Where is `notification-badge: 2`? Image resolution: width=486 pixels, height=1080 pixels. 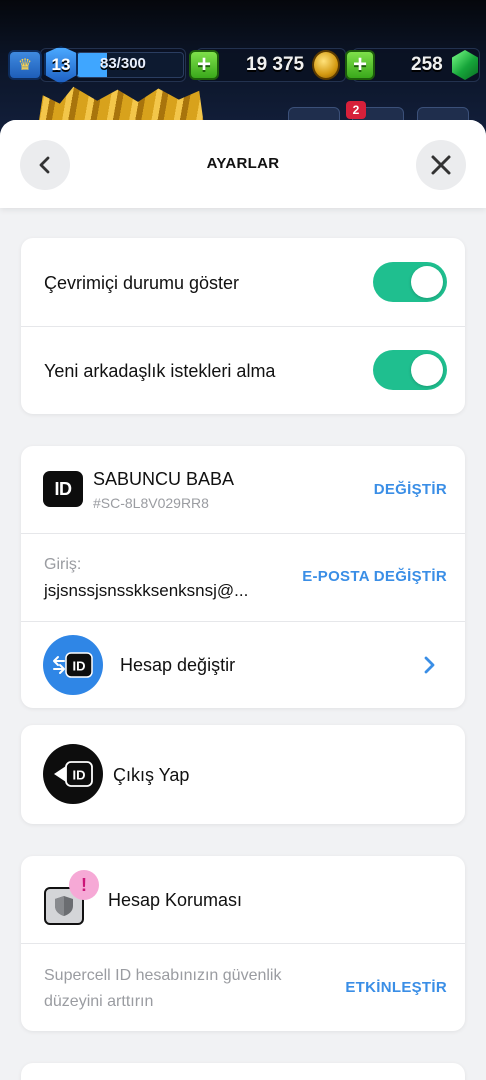
notification-badge: 2 is located at coordinates (356, 110).